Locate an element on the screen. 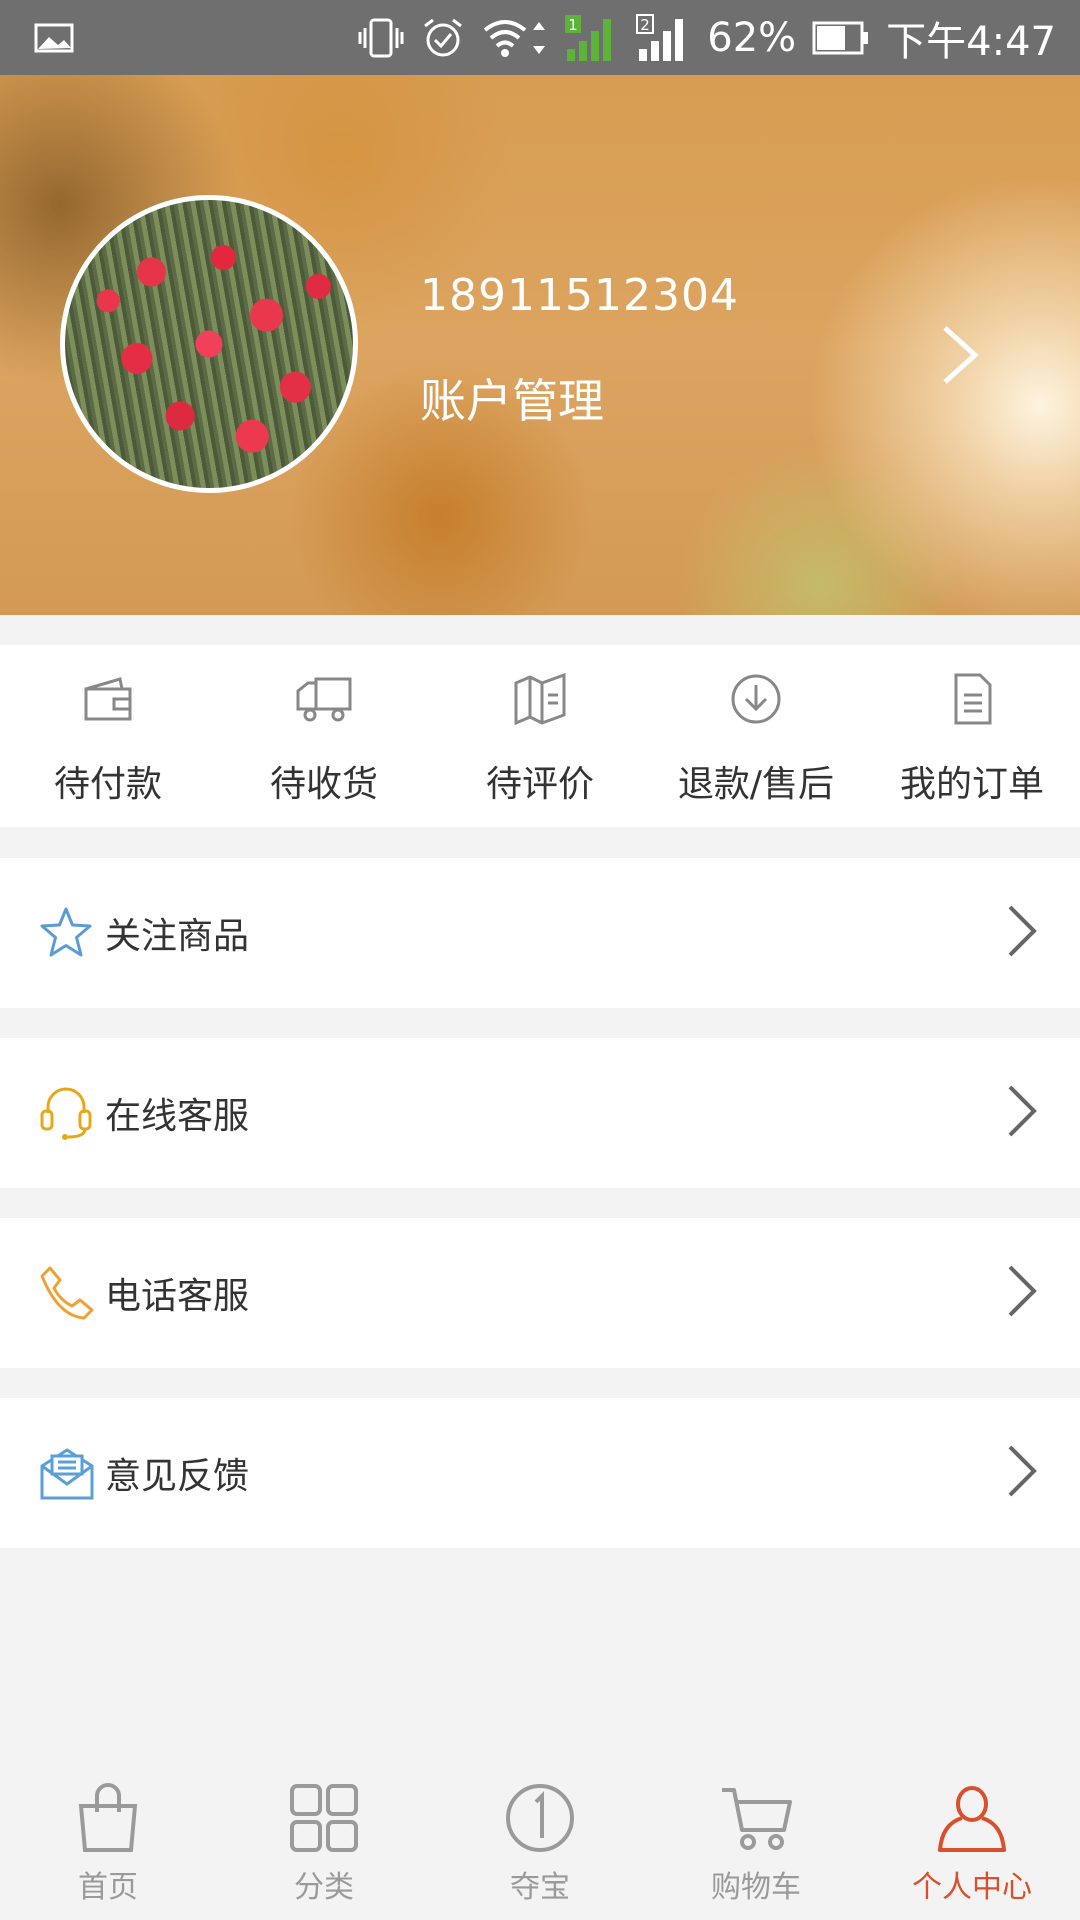 This screenshot has height=1920, width=1080. grid-icon is located at coordinates (324, 1818).